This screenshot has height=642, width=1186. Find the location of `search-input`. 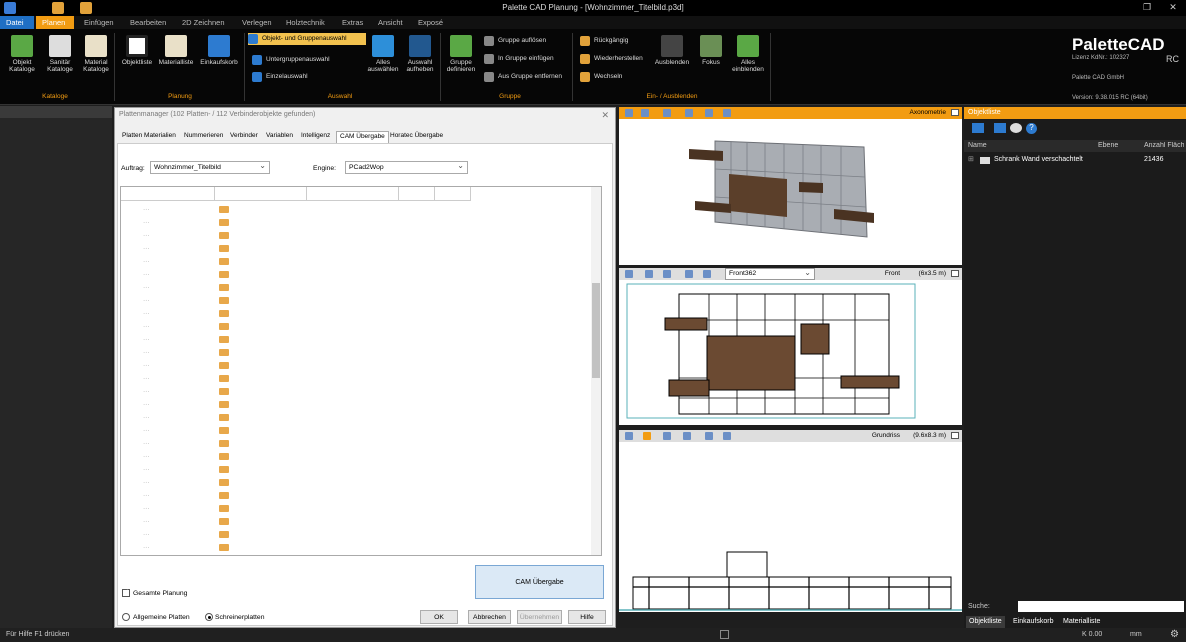

search-input is located at coordinates (1101, 606).